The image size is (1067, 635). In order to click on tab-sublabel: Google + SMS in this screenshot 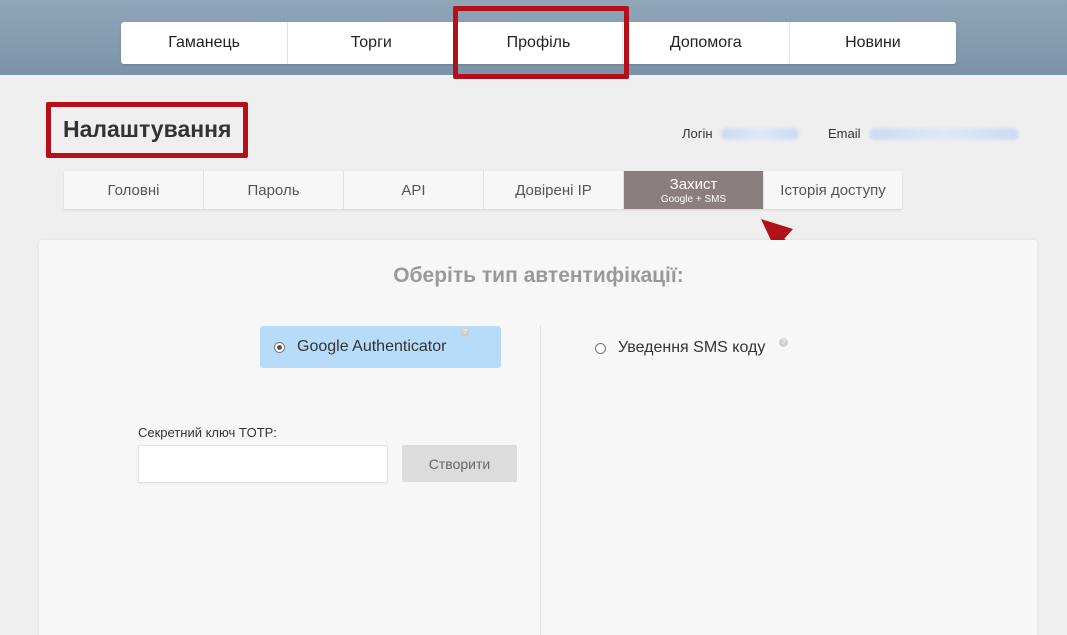, I will do `click(693, 199)`.